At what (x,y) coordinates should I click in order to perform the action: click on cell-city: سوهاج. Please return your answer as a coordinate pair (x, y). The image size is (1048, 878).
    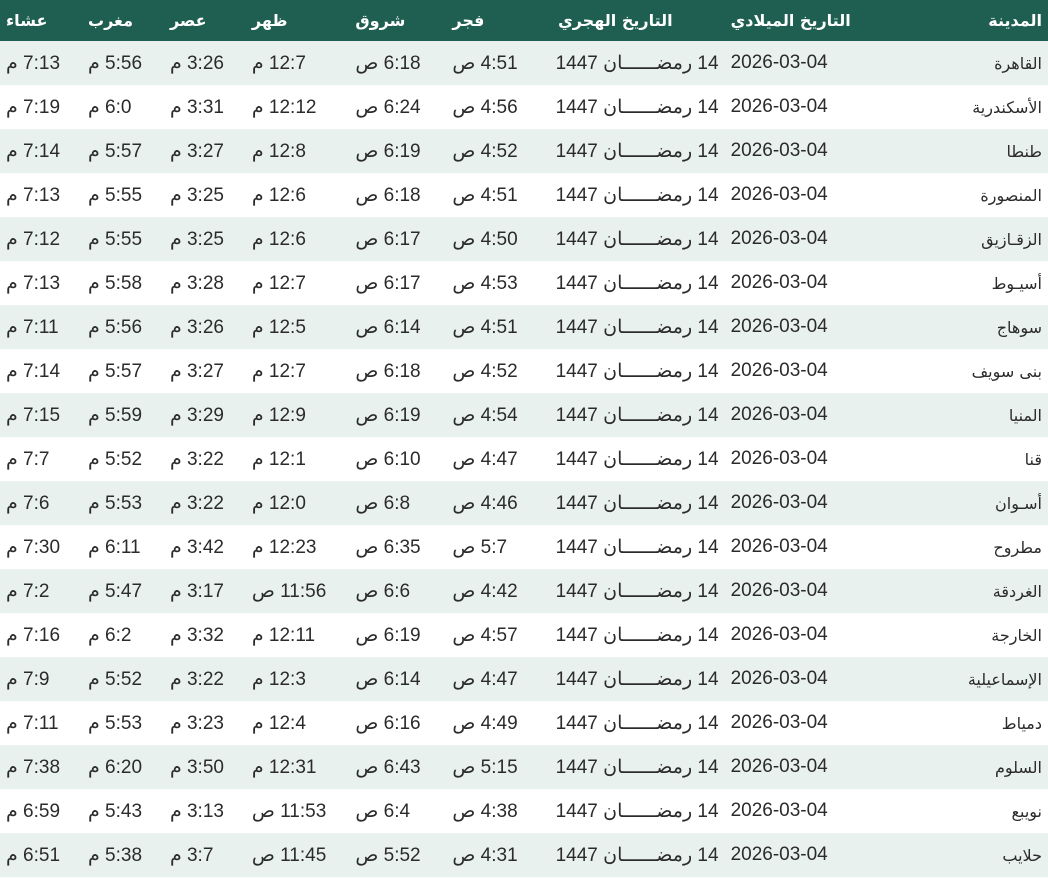
    Looking at the image, I should click on (1019, 327).